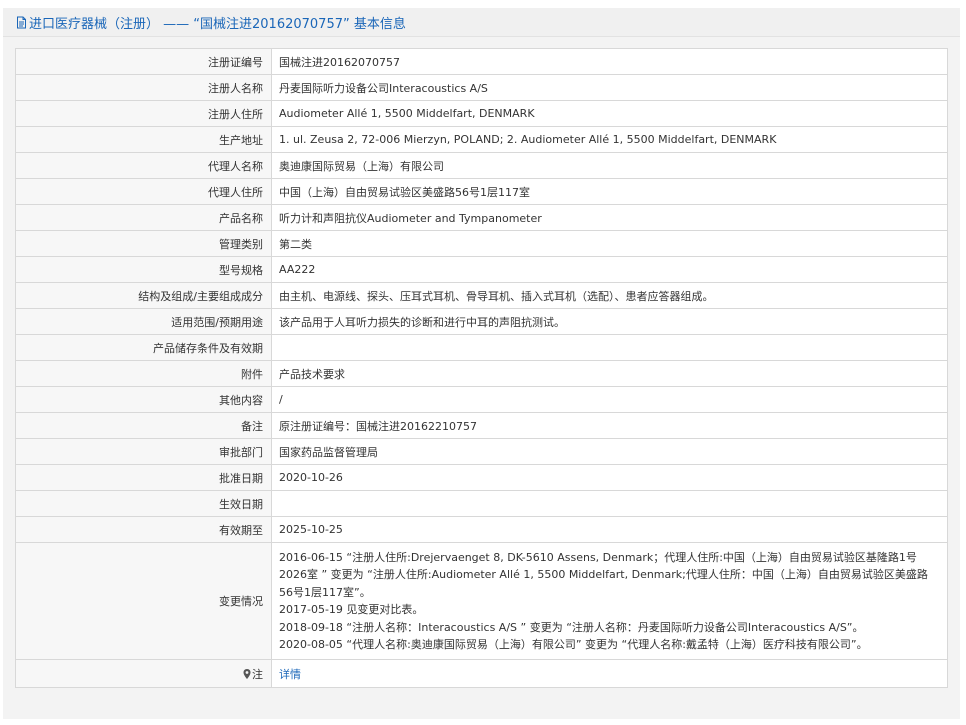  I want to click on field-label: 管理类别, so click(143, 243).